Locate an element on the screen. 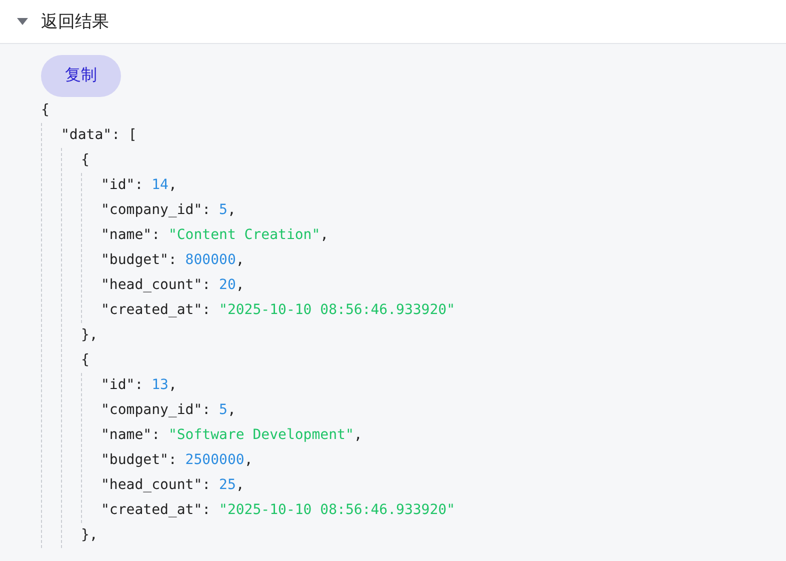 This screenshot has width=786, height=561. json-number: 13 is located at coordinates (160, 385).